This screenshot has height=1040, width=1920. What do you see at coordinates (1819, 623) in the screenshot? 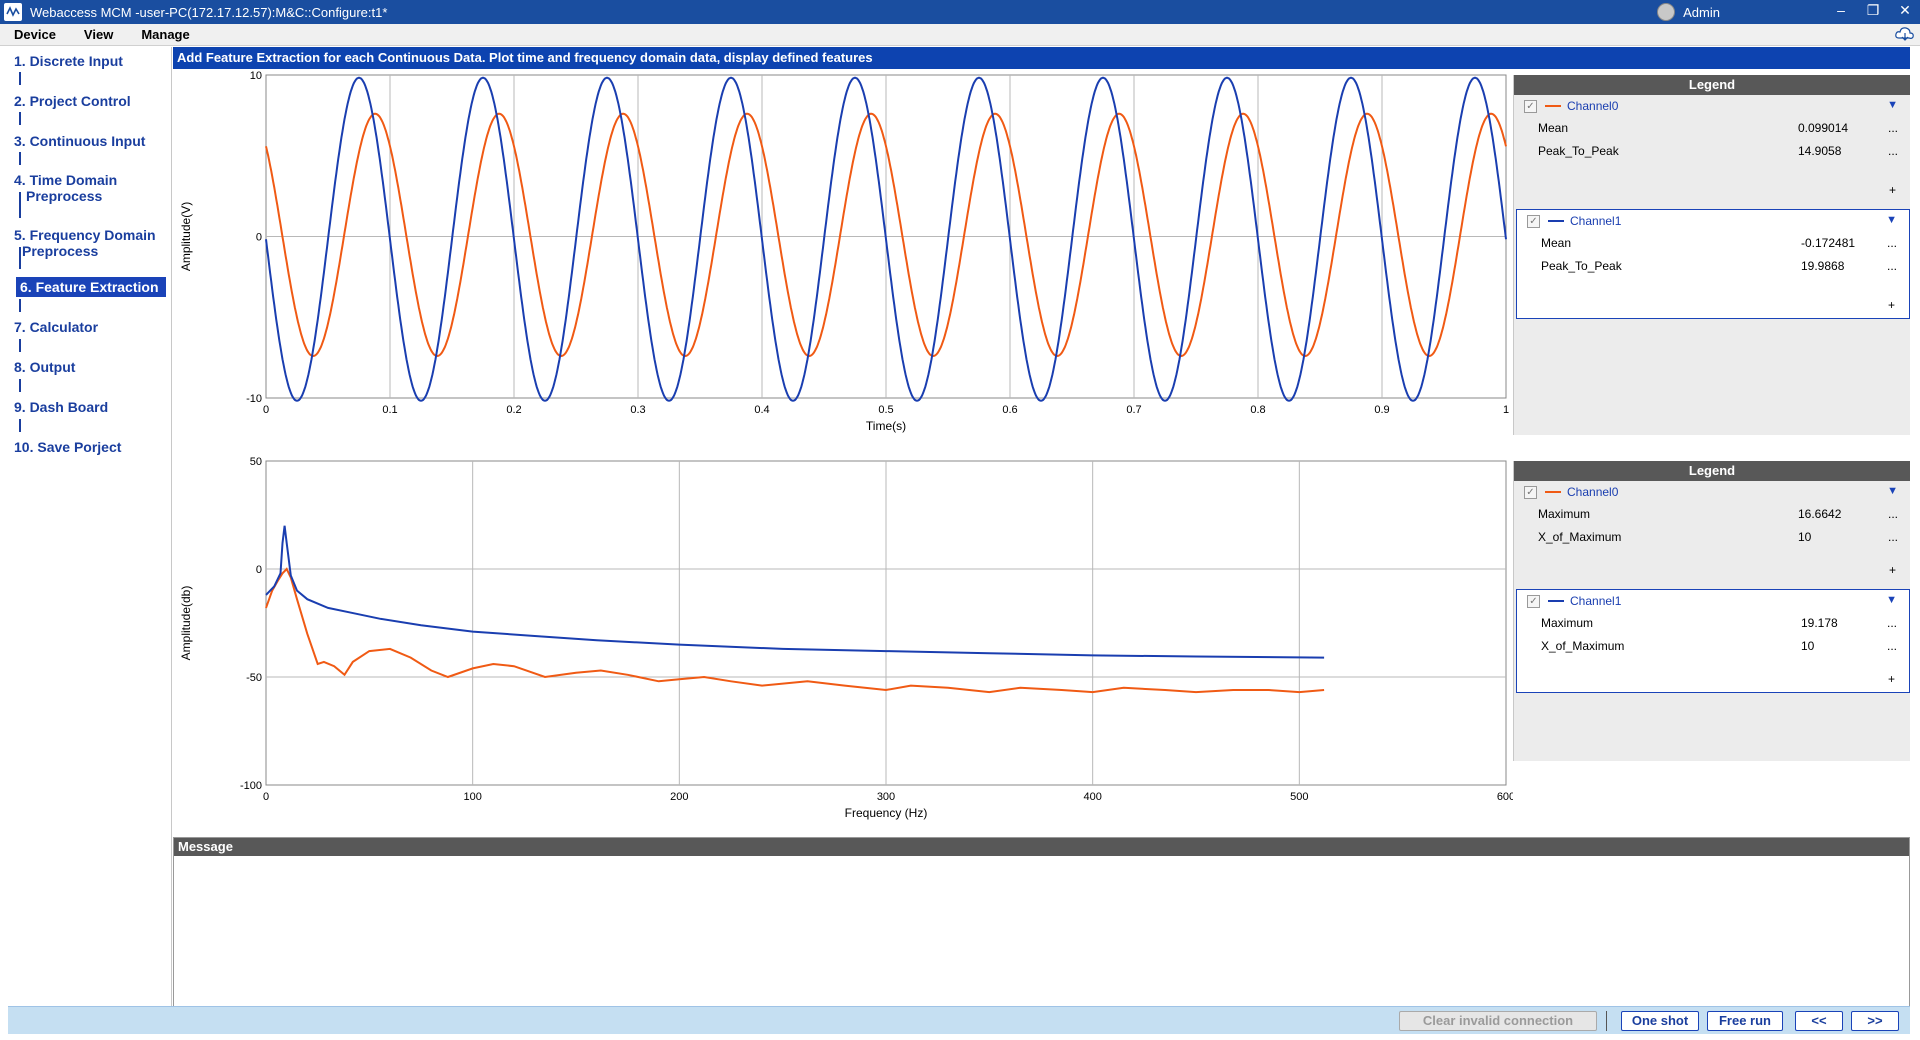
I see `feature-value: 19.178` at bounding box center [1819, 623].